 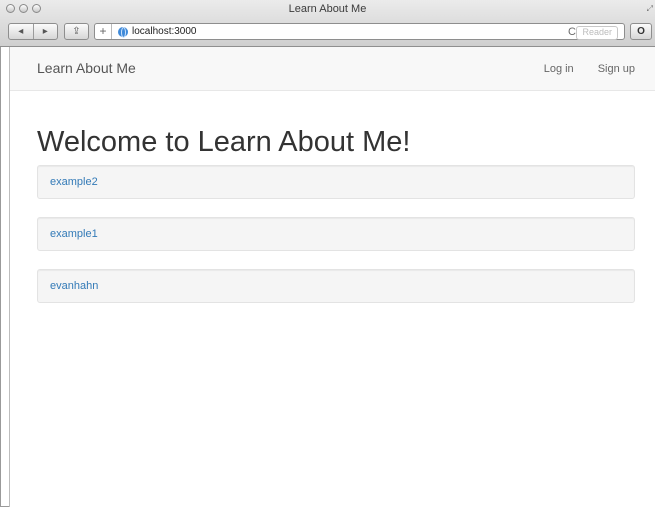 I want to click on brand-link: Learn About Me, so click(x=86, y=68).